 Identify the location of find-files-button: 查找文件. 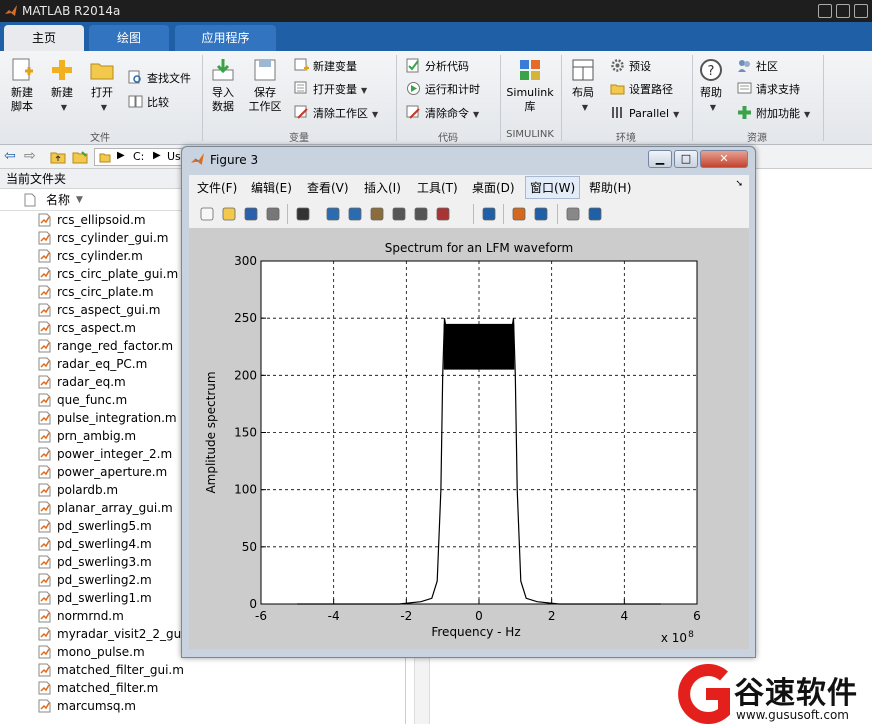
(159, 79).